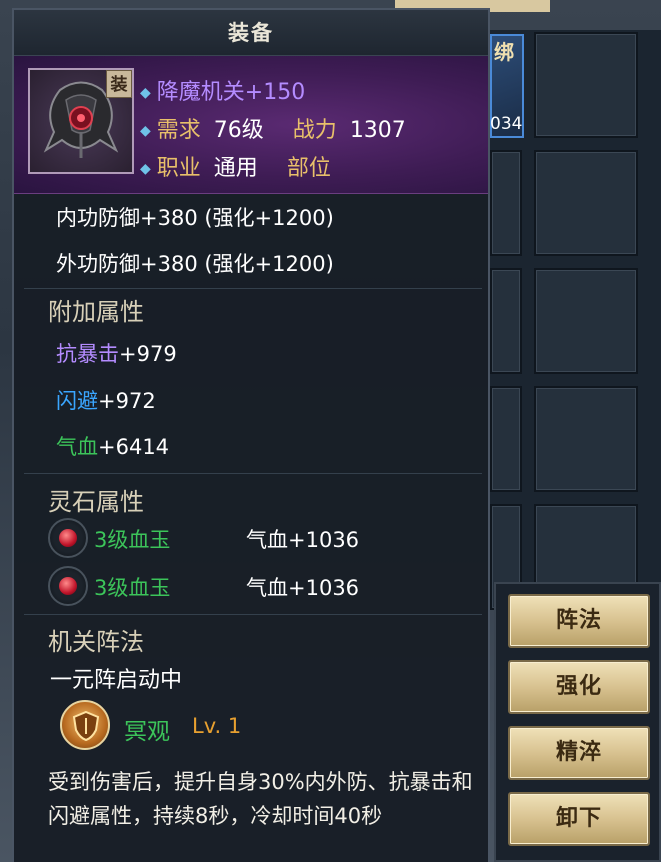 The image size is (661, 862). What do you see at coordinates (96, 642) in the screenshot?
I see `formation-title: 机关阵法` at bounding box center [96, 642].